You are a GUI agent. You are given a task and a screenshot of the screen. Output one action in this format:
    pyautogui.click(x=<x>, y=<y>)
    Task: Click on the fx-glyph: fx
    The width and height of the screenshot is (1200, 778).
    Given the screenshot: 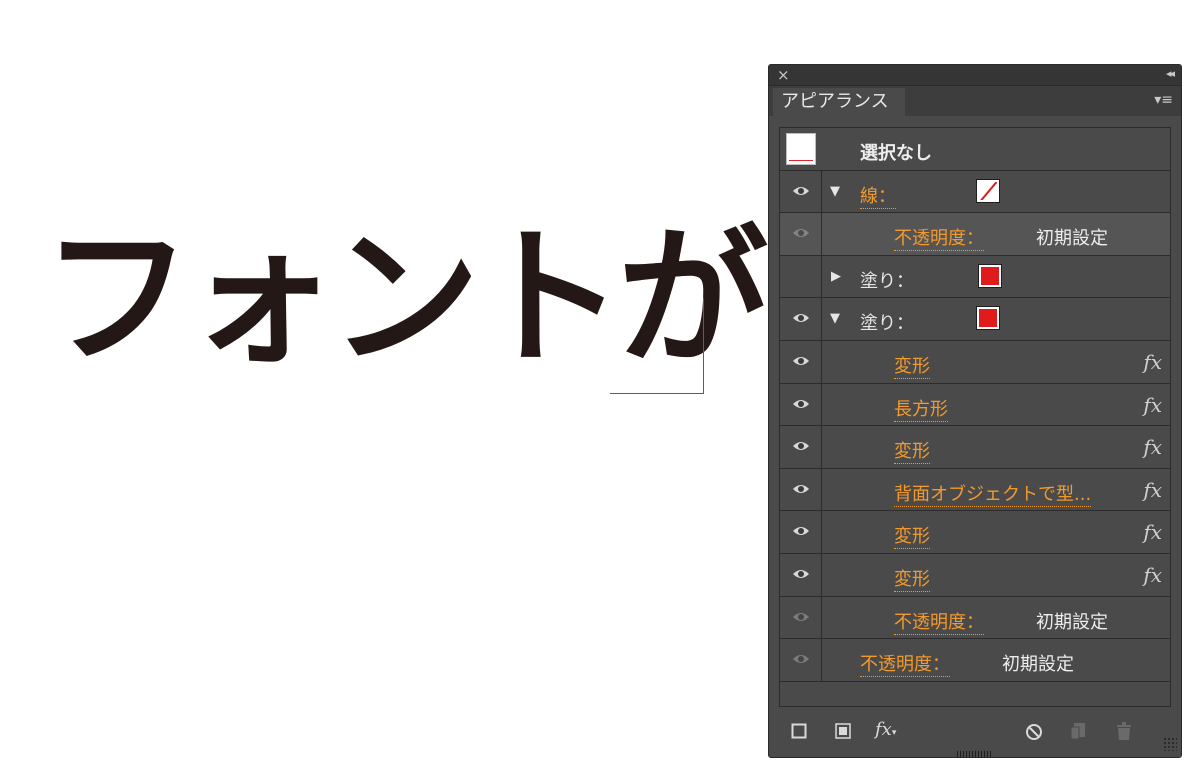 What is the action you would take?
    pyautogui.click(x=883, y=729)
    